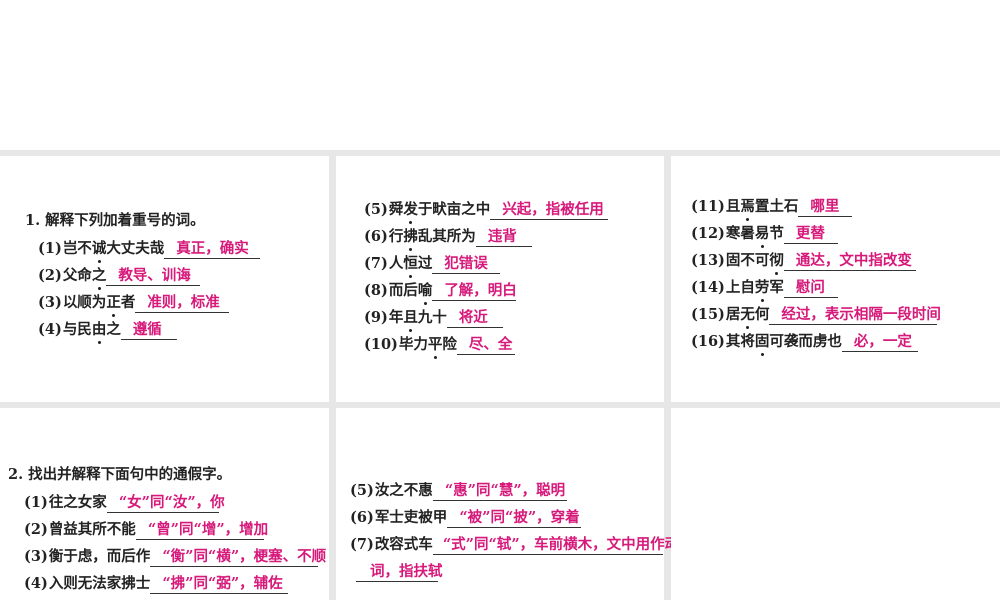  Describe the element at coordinates (466, 264) in the screenshot. I see `answer: 犯错误` at that location.